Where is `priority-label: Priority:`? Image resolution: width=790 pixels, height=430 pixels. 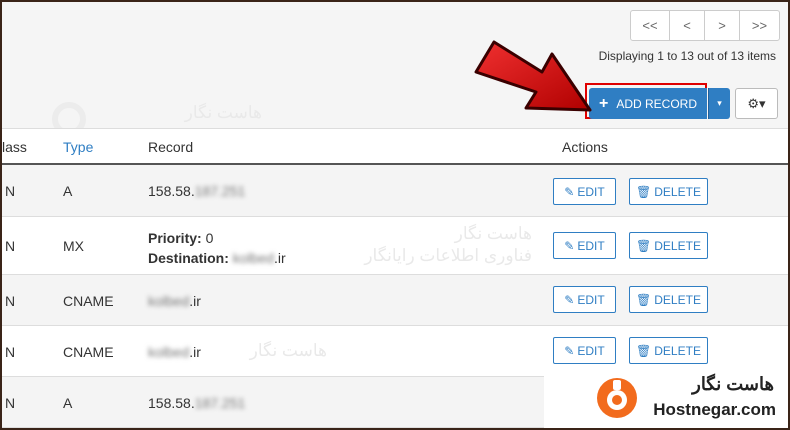 priority-label: Priority: is located at coordinates (175, 238).